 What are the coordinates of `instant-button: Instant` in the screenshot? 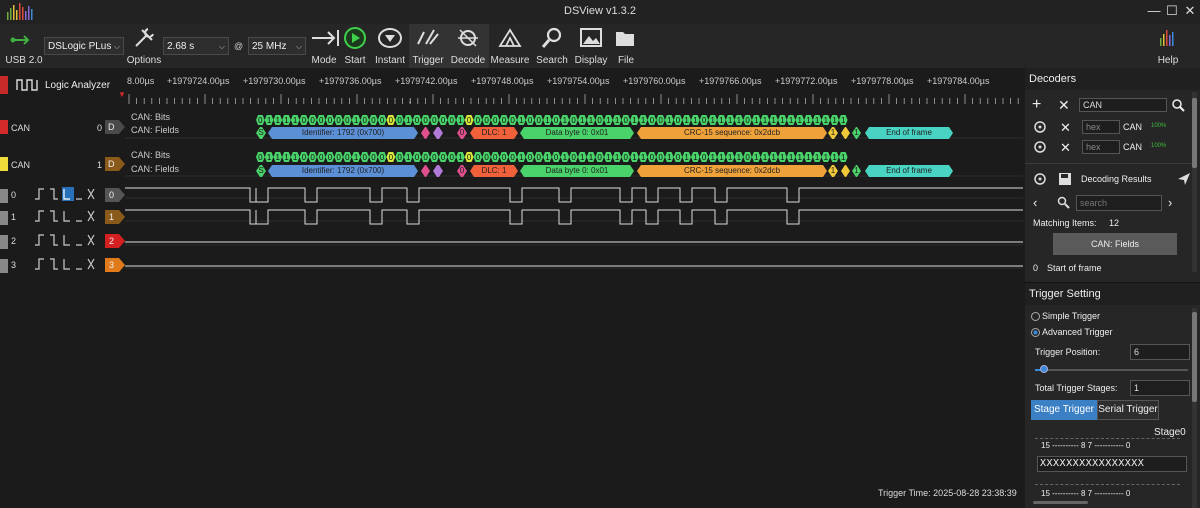 It's located at (390, 46).